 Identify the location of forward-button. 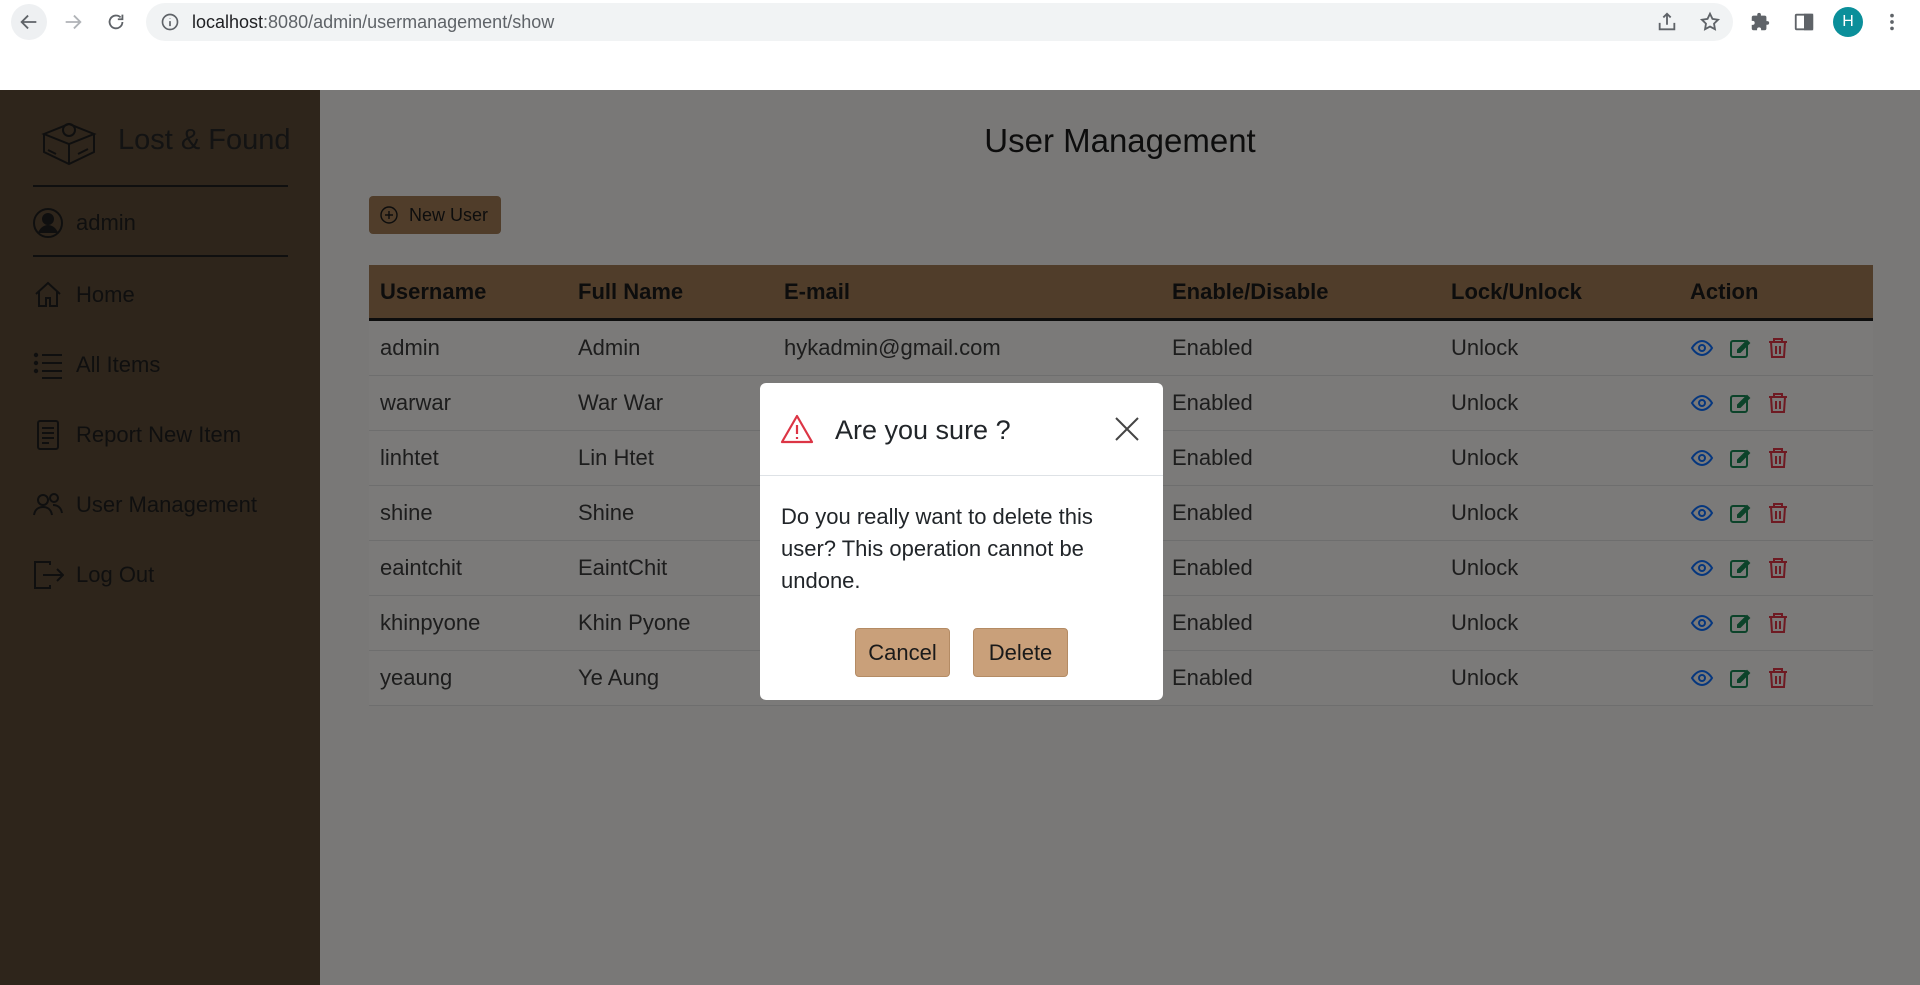
(73, 22).